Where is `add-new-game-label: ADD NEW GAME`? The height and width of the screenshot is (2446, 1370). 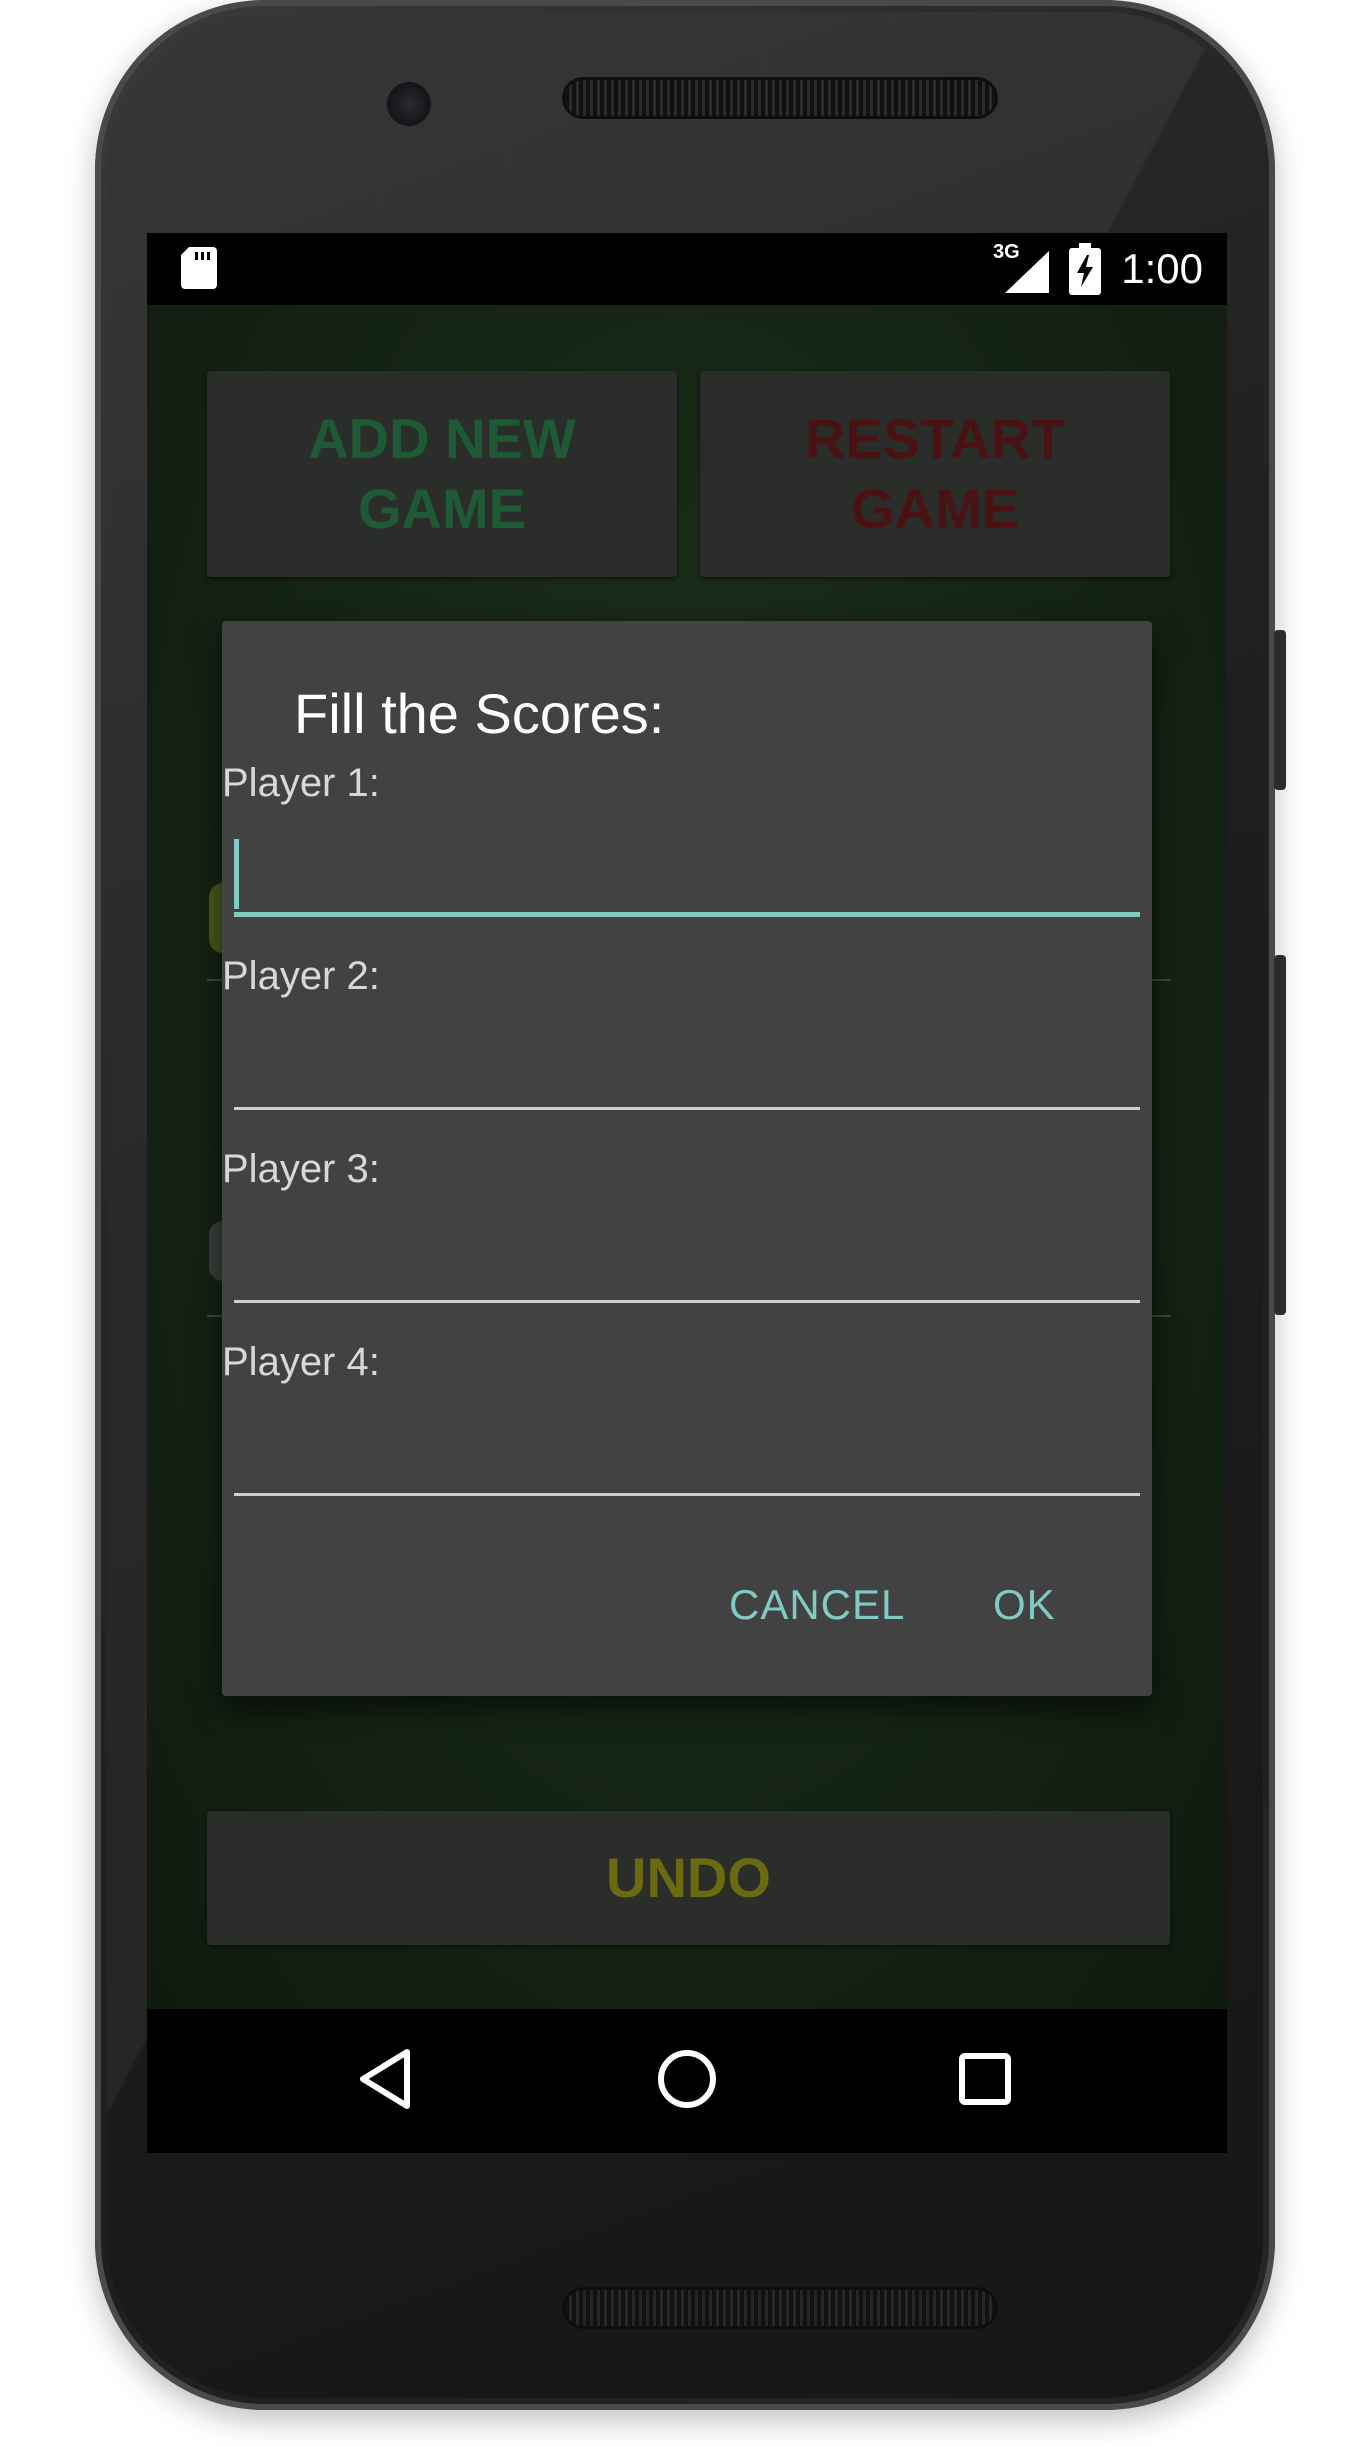
add-new-game-label: ADD NEW GAME is located at coordinates (442, 473).